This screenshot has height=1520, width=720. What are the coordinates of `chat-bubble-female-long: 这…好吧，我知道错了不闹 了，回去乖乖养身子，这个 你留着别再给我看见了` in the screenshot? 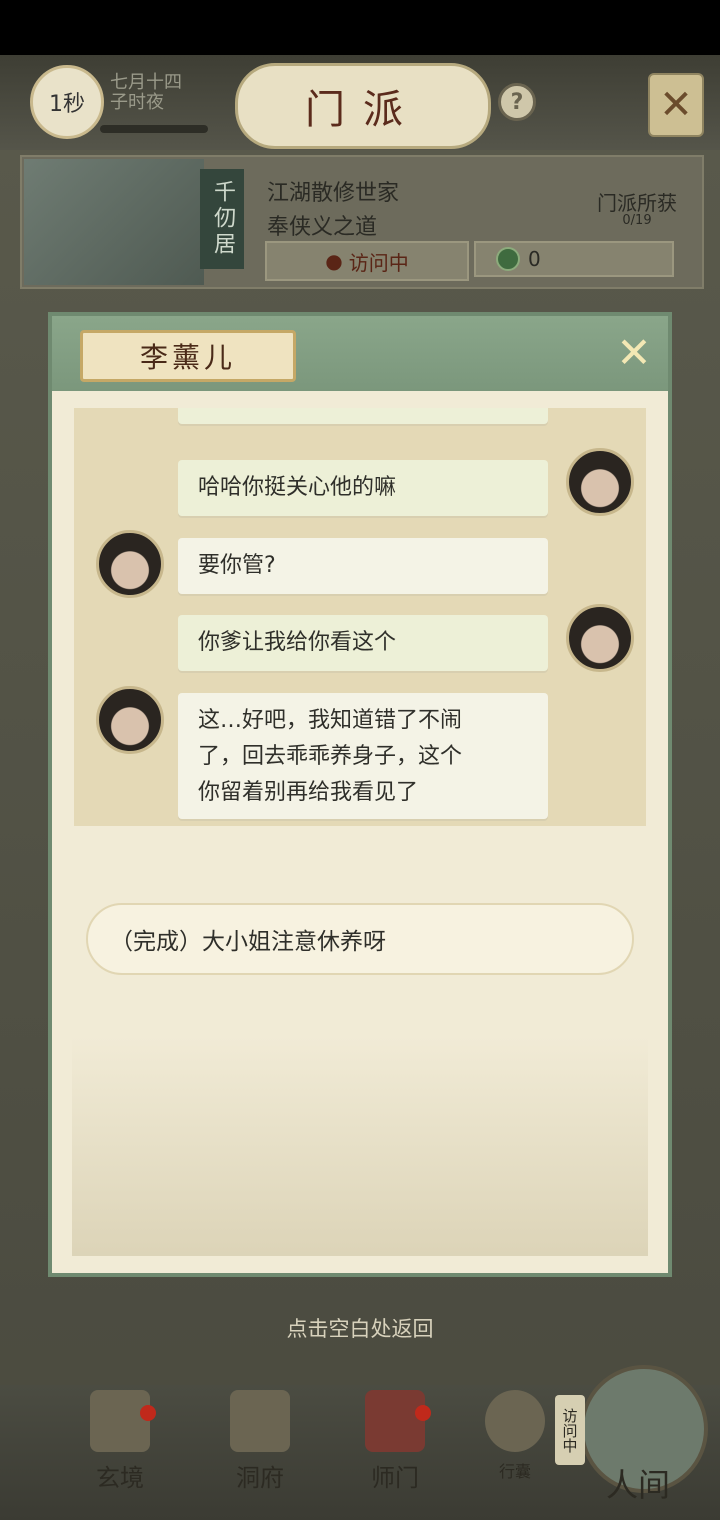 It's located at (363, 756).